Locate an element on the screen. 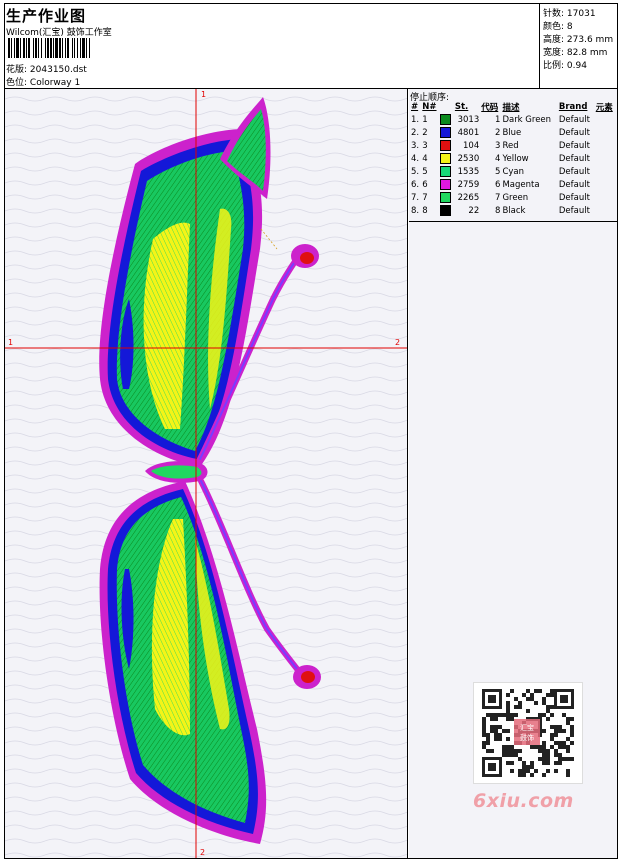  page-title: 生产作业图 is located at coordinates (46, 16).